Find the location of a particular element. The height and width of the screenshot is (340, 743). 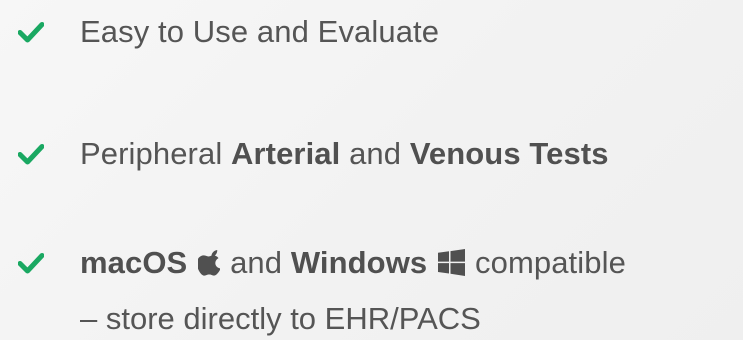

feature-text-peripheral: Peripheral is located at coordinates (156, 153).